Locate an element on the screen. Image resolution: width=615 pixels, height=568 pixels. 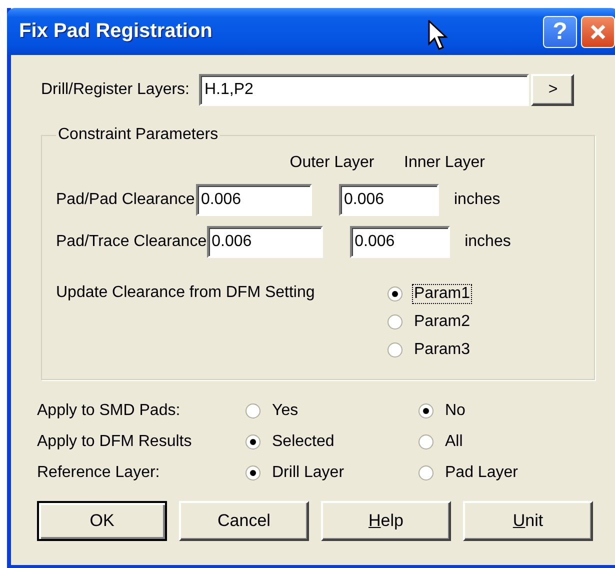
cursor-icon is located at coordinates (439, 36).